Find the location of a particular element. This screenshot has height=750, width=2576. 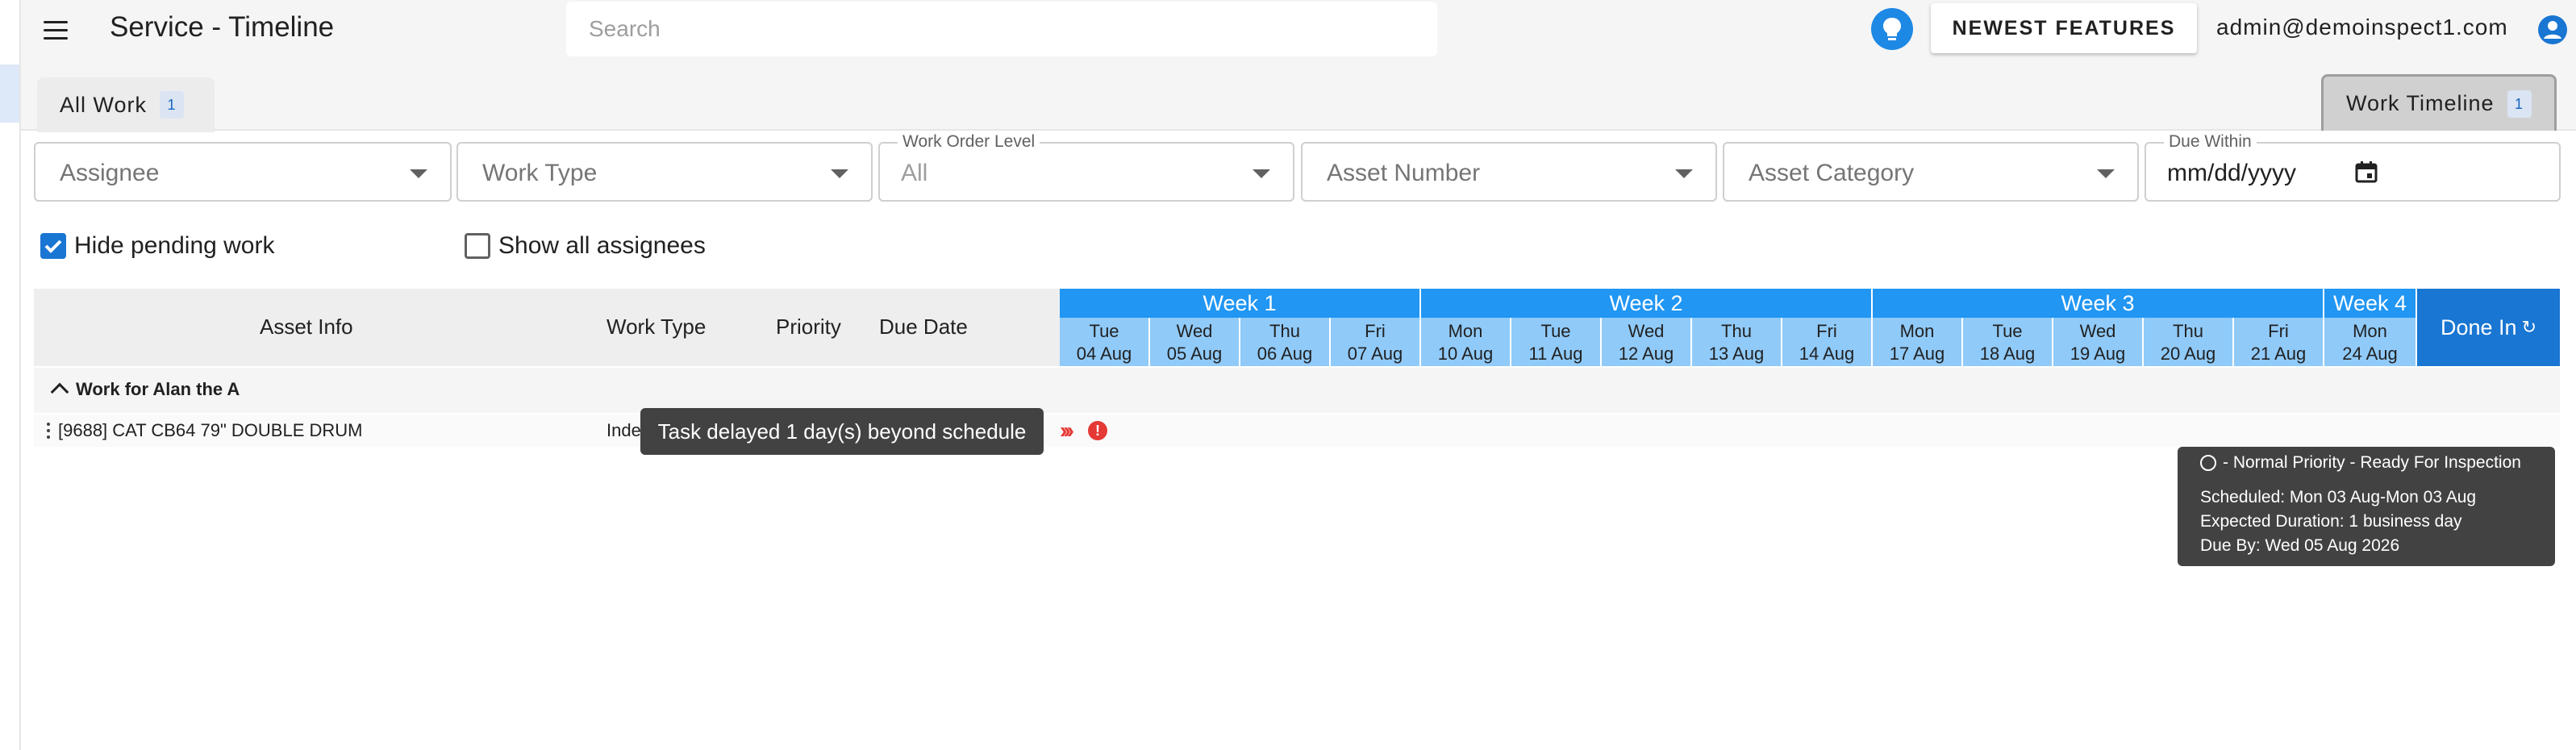

account-icon is located at coordinates (2552, 30).